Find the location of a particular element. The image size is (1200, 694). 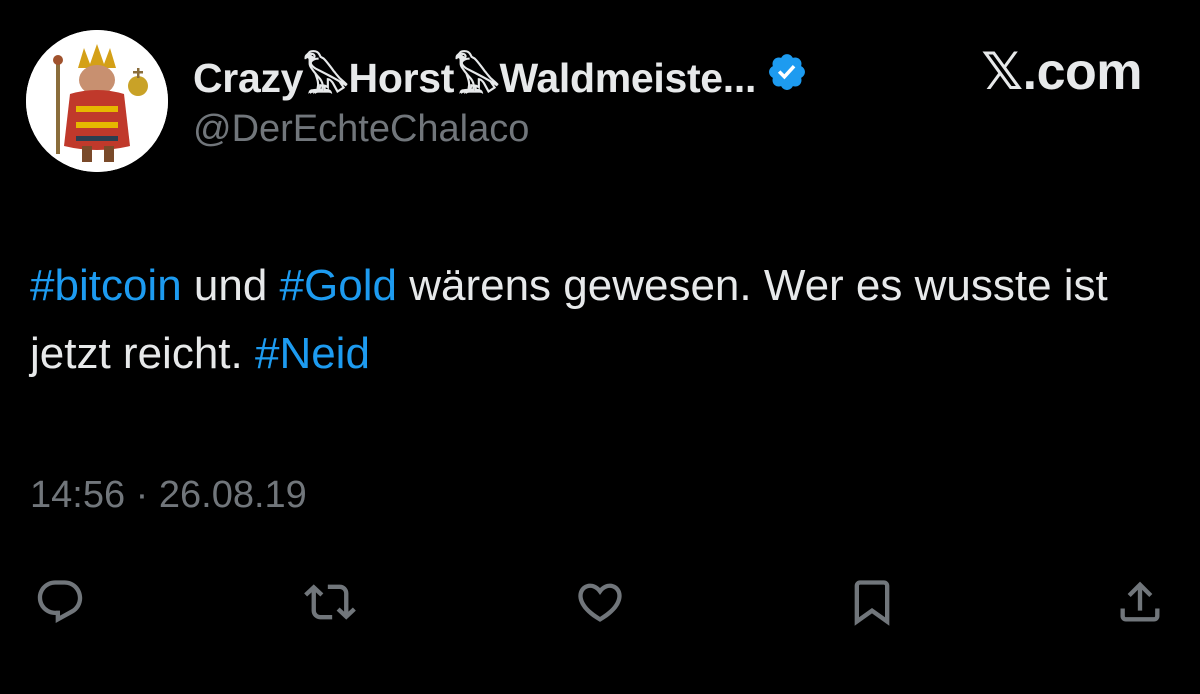

hashtag-link: #Neid is located at coordinates (312, 353).